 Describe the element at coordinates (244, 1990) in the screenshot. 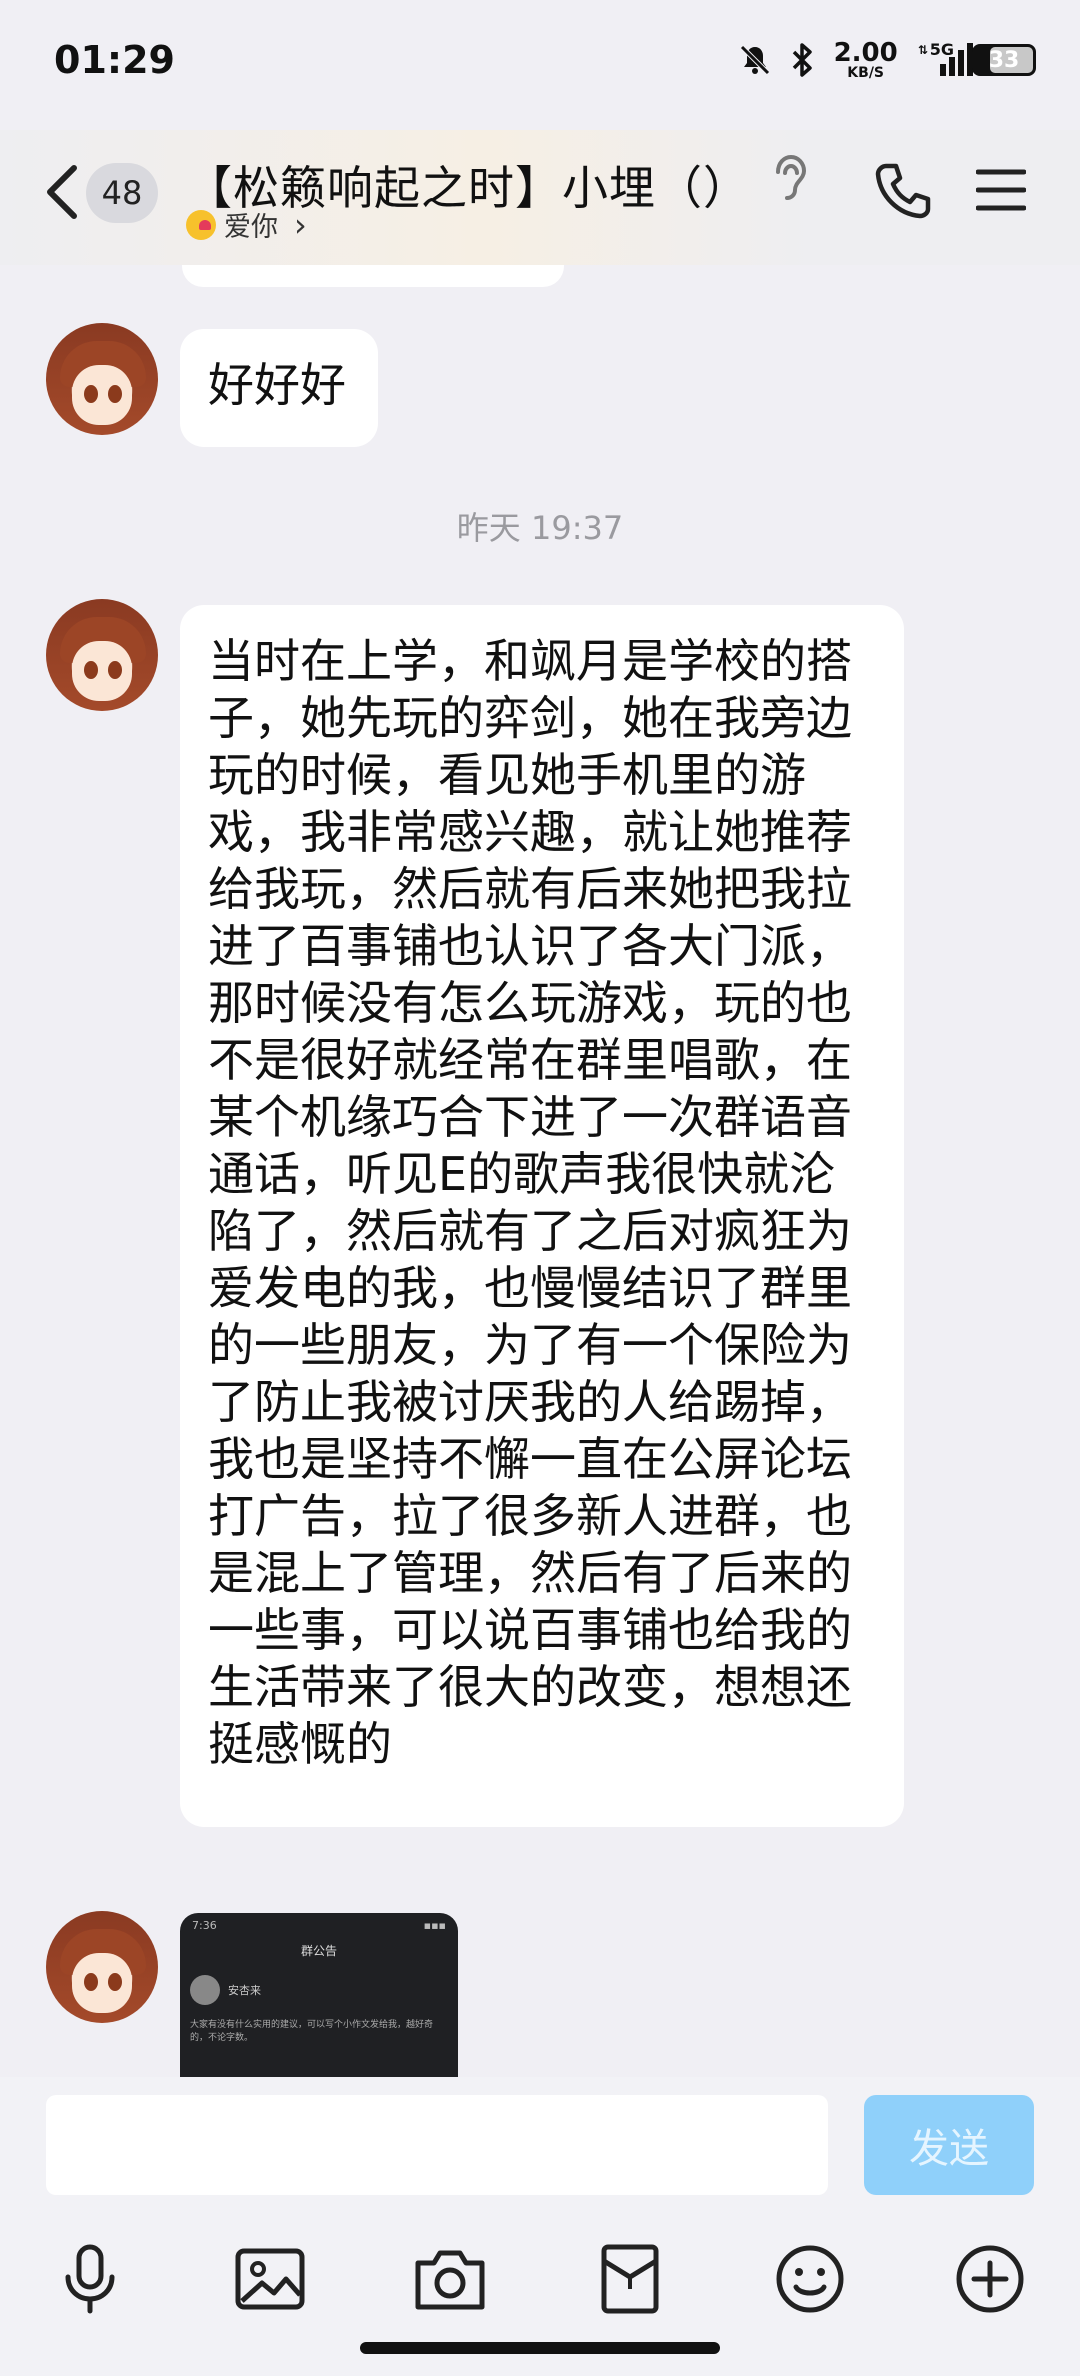

I see `thumb-name: 安杏来` at that location.